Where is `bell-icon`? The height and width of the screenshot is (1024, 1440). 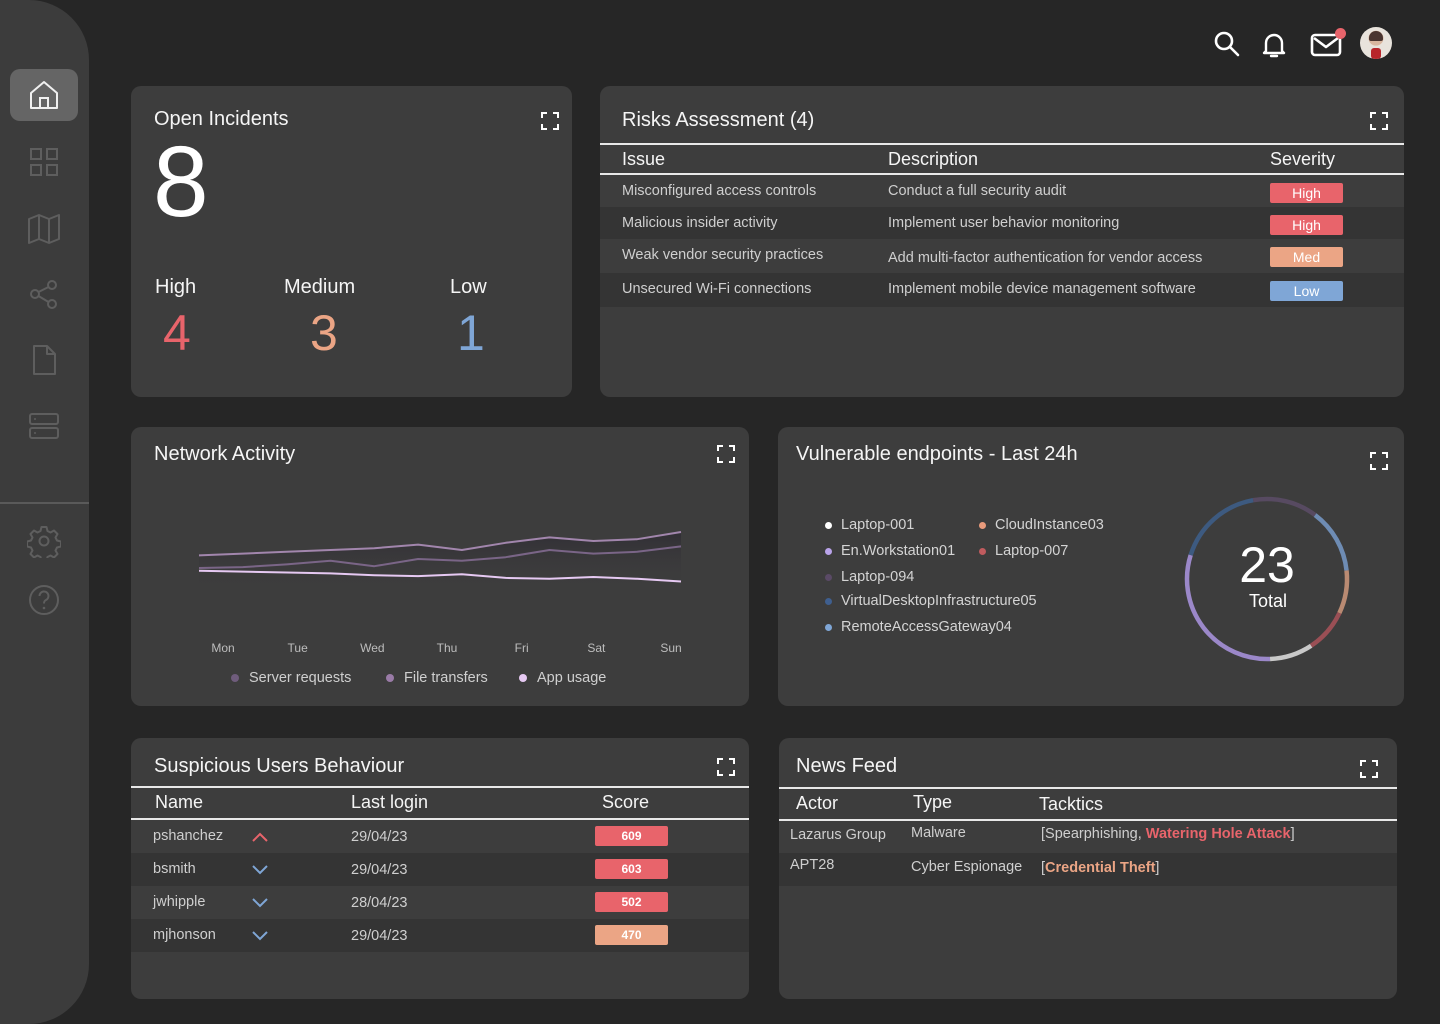 bell-icon is located at coordinates (1274, 45).